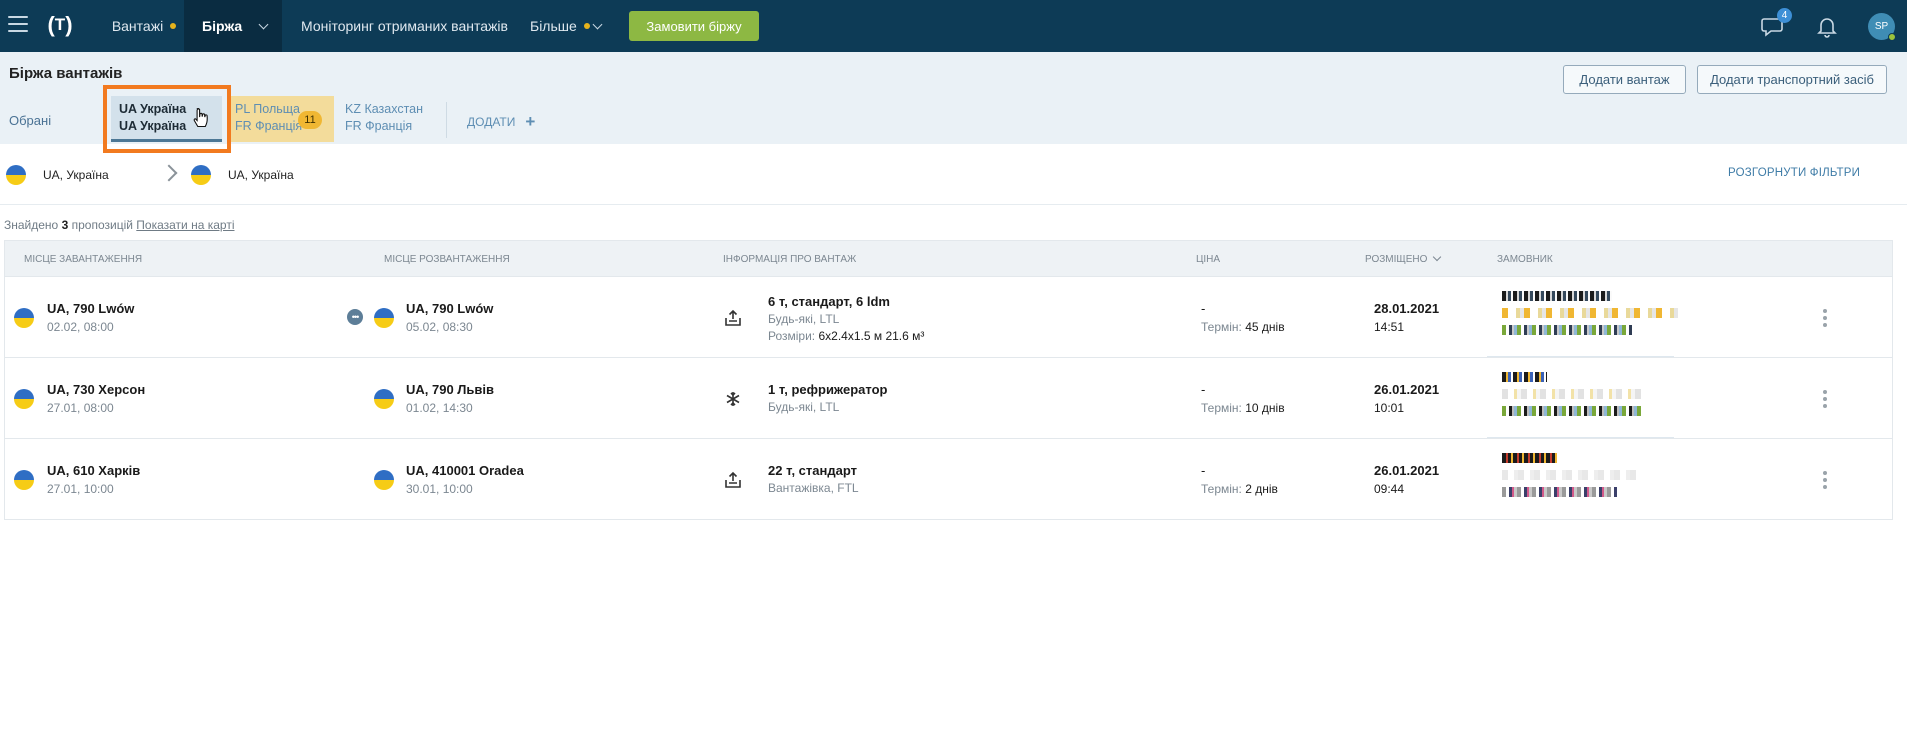 This screenshot has height=731, width=1907. I want to click on chevron-down-icon, so click(263, 24).